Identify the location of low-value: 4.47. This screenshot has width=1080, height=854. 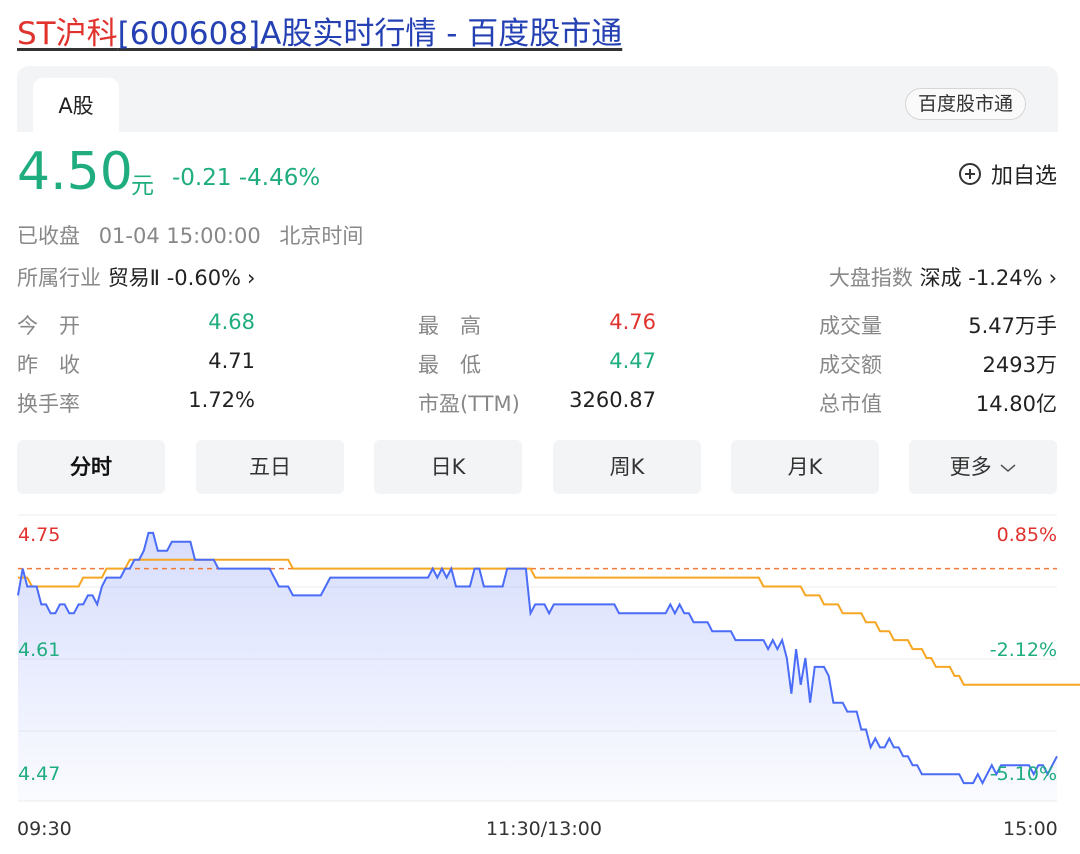
(632, 361).